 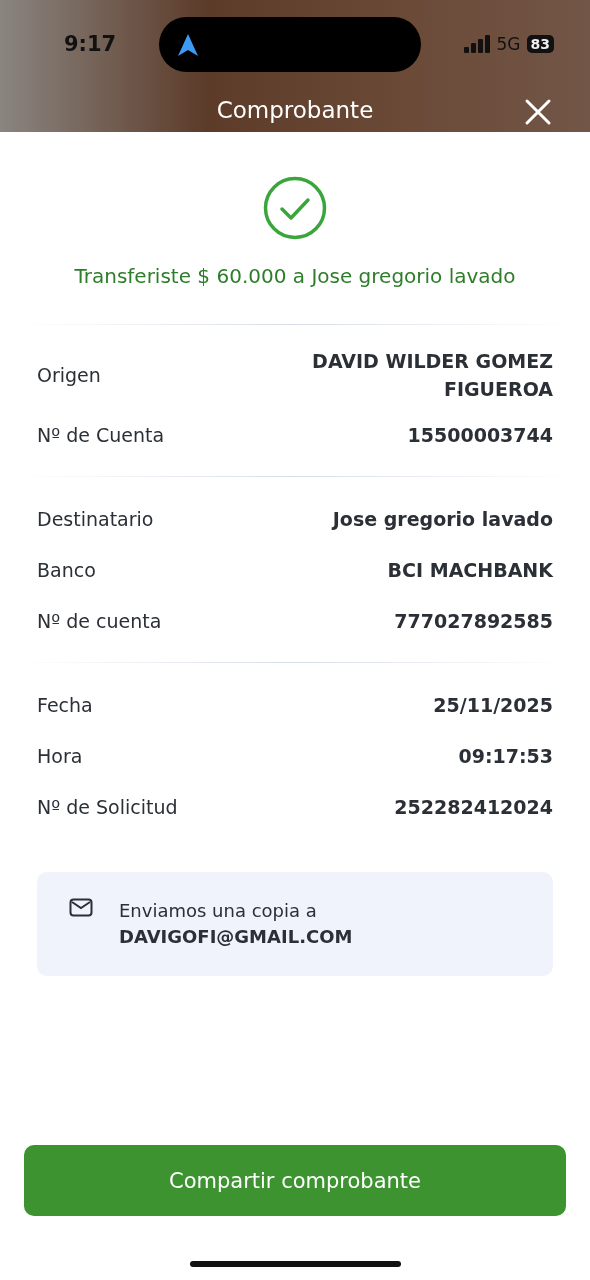 What do you see at coordinates (66, 569) in the screenshot?
I see `detail-label: Banco` at bounding box center [66, 569].